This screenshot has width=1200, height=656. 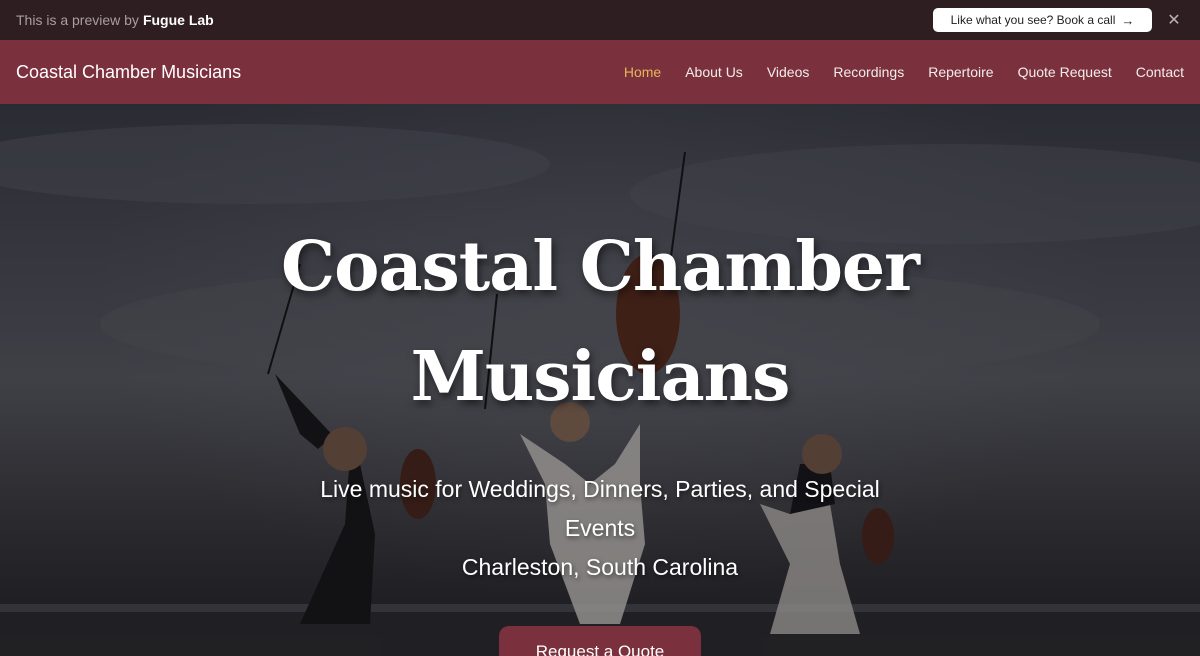 I want to click on book-call-button: Like what you see? Book a call →, so click(x=1042, y=20).